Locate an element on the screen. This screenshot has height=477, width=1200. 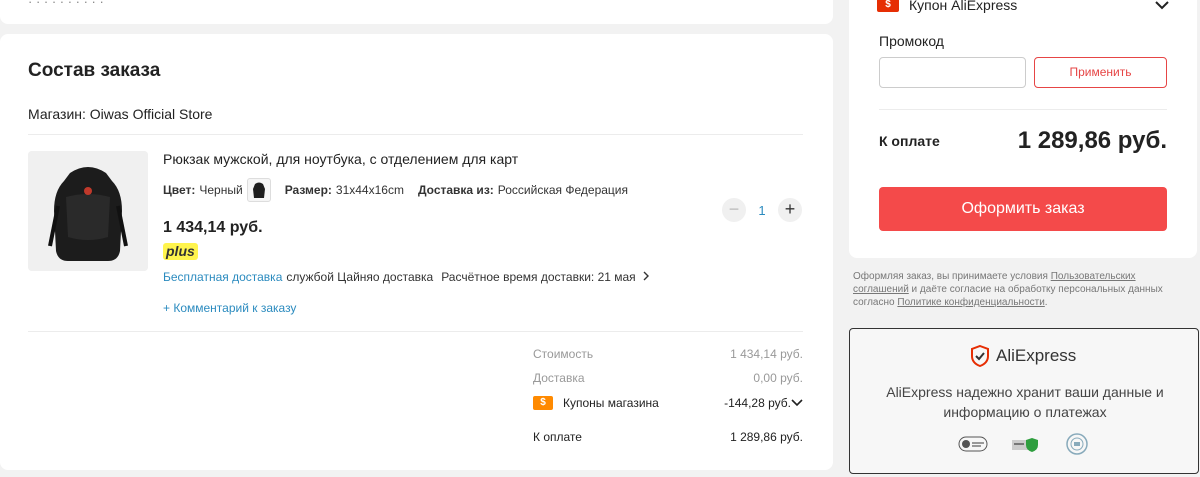
total-label: К оплате is located at coordinates (557, 437).